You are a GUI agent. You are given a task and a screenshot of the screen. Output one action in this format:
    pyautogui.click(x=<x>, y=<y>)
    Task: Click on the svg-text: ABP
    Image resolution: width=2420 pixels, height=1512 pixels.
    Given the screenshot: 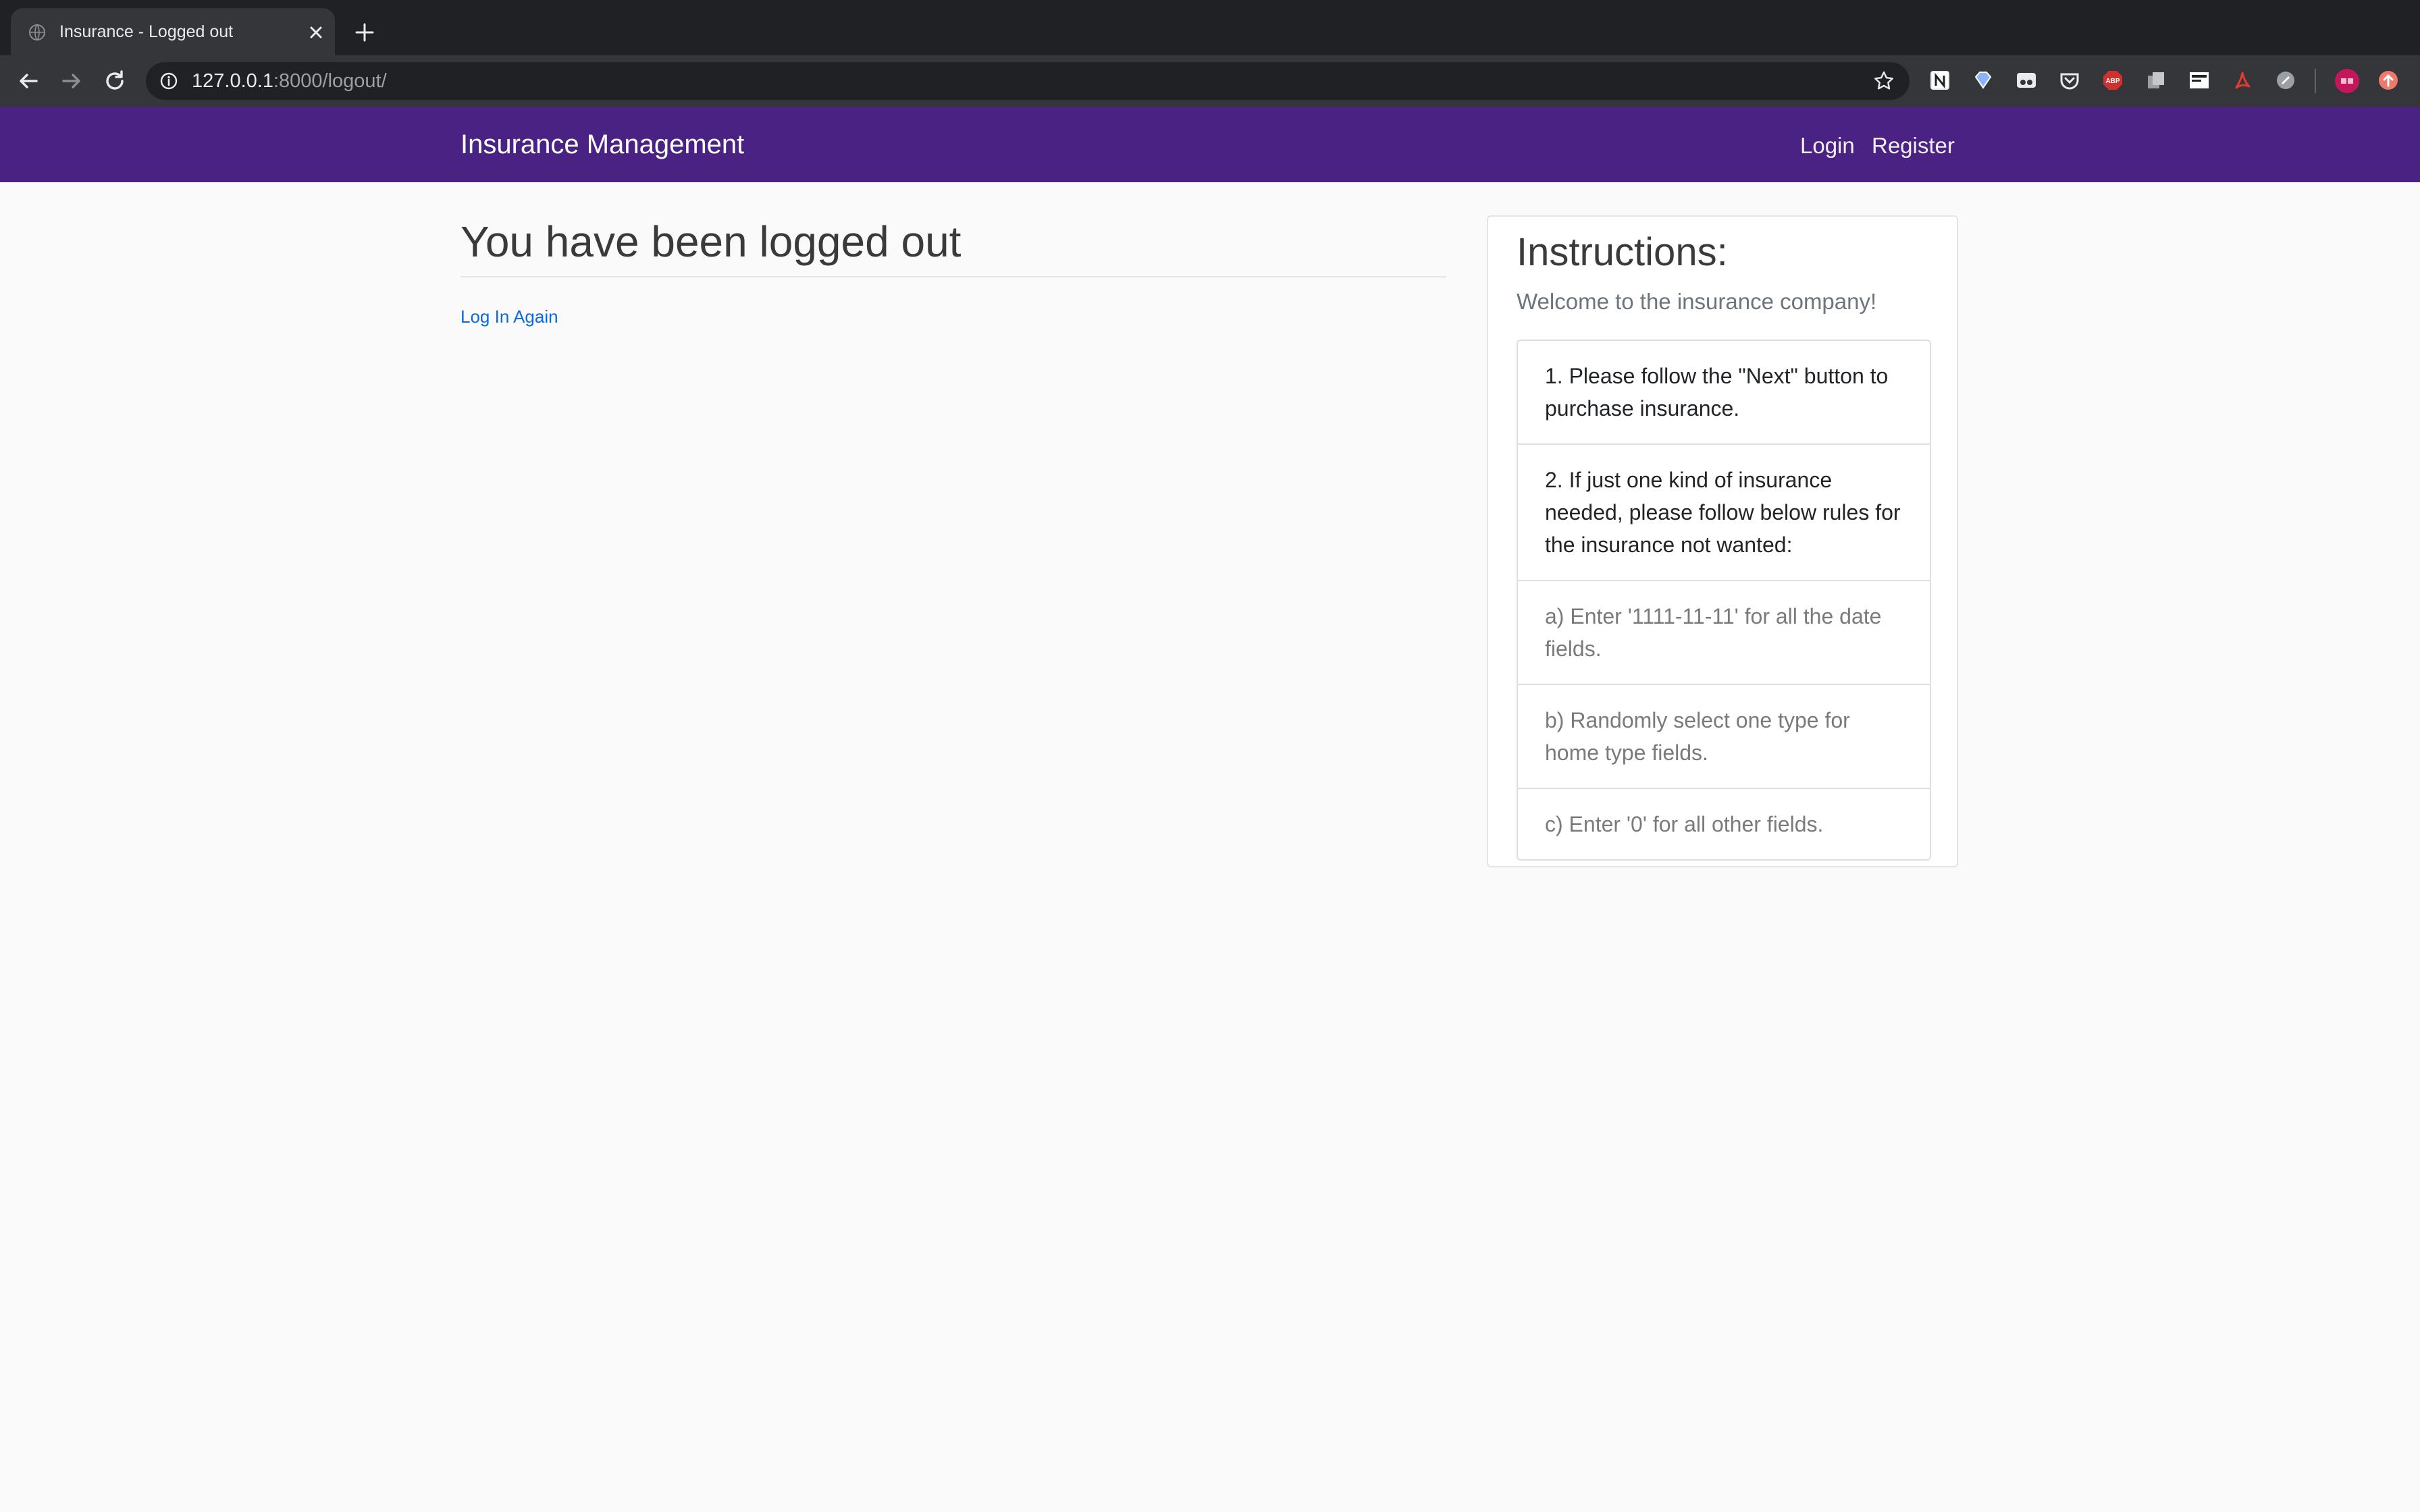 What is the action you would take?
    pyautogui.click(x=2112, y=81)
    